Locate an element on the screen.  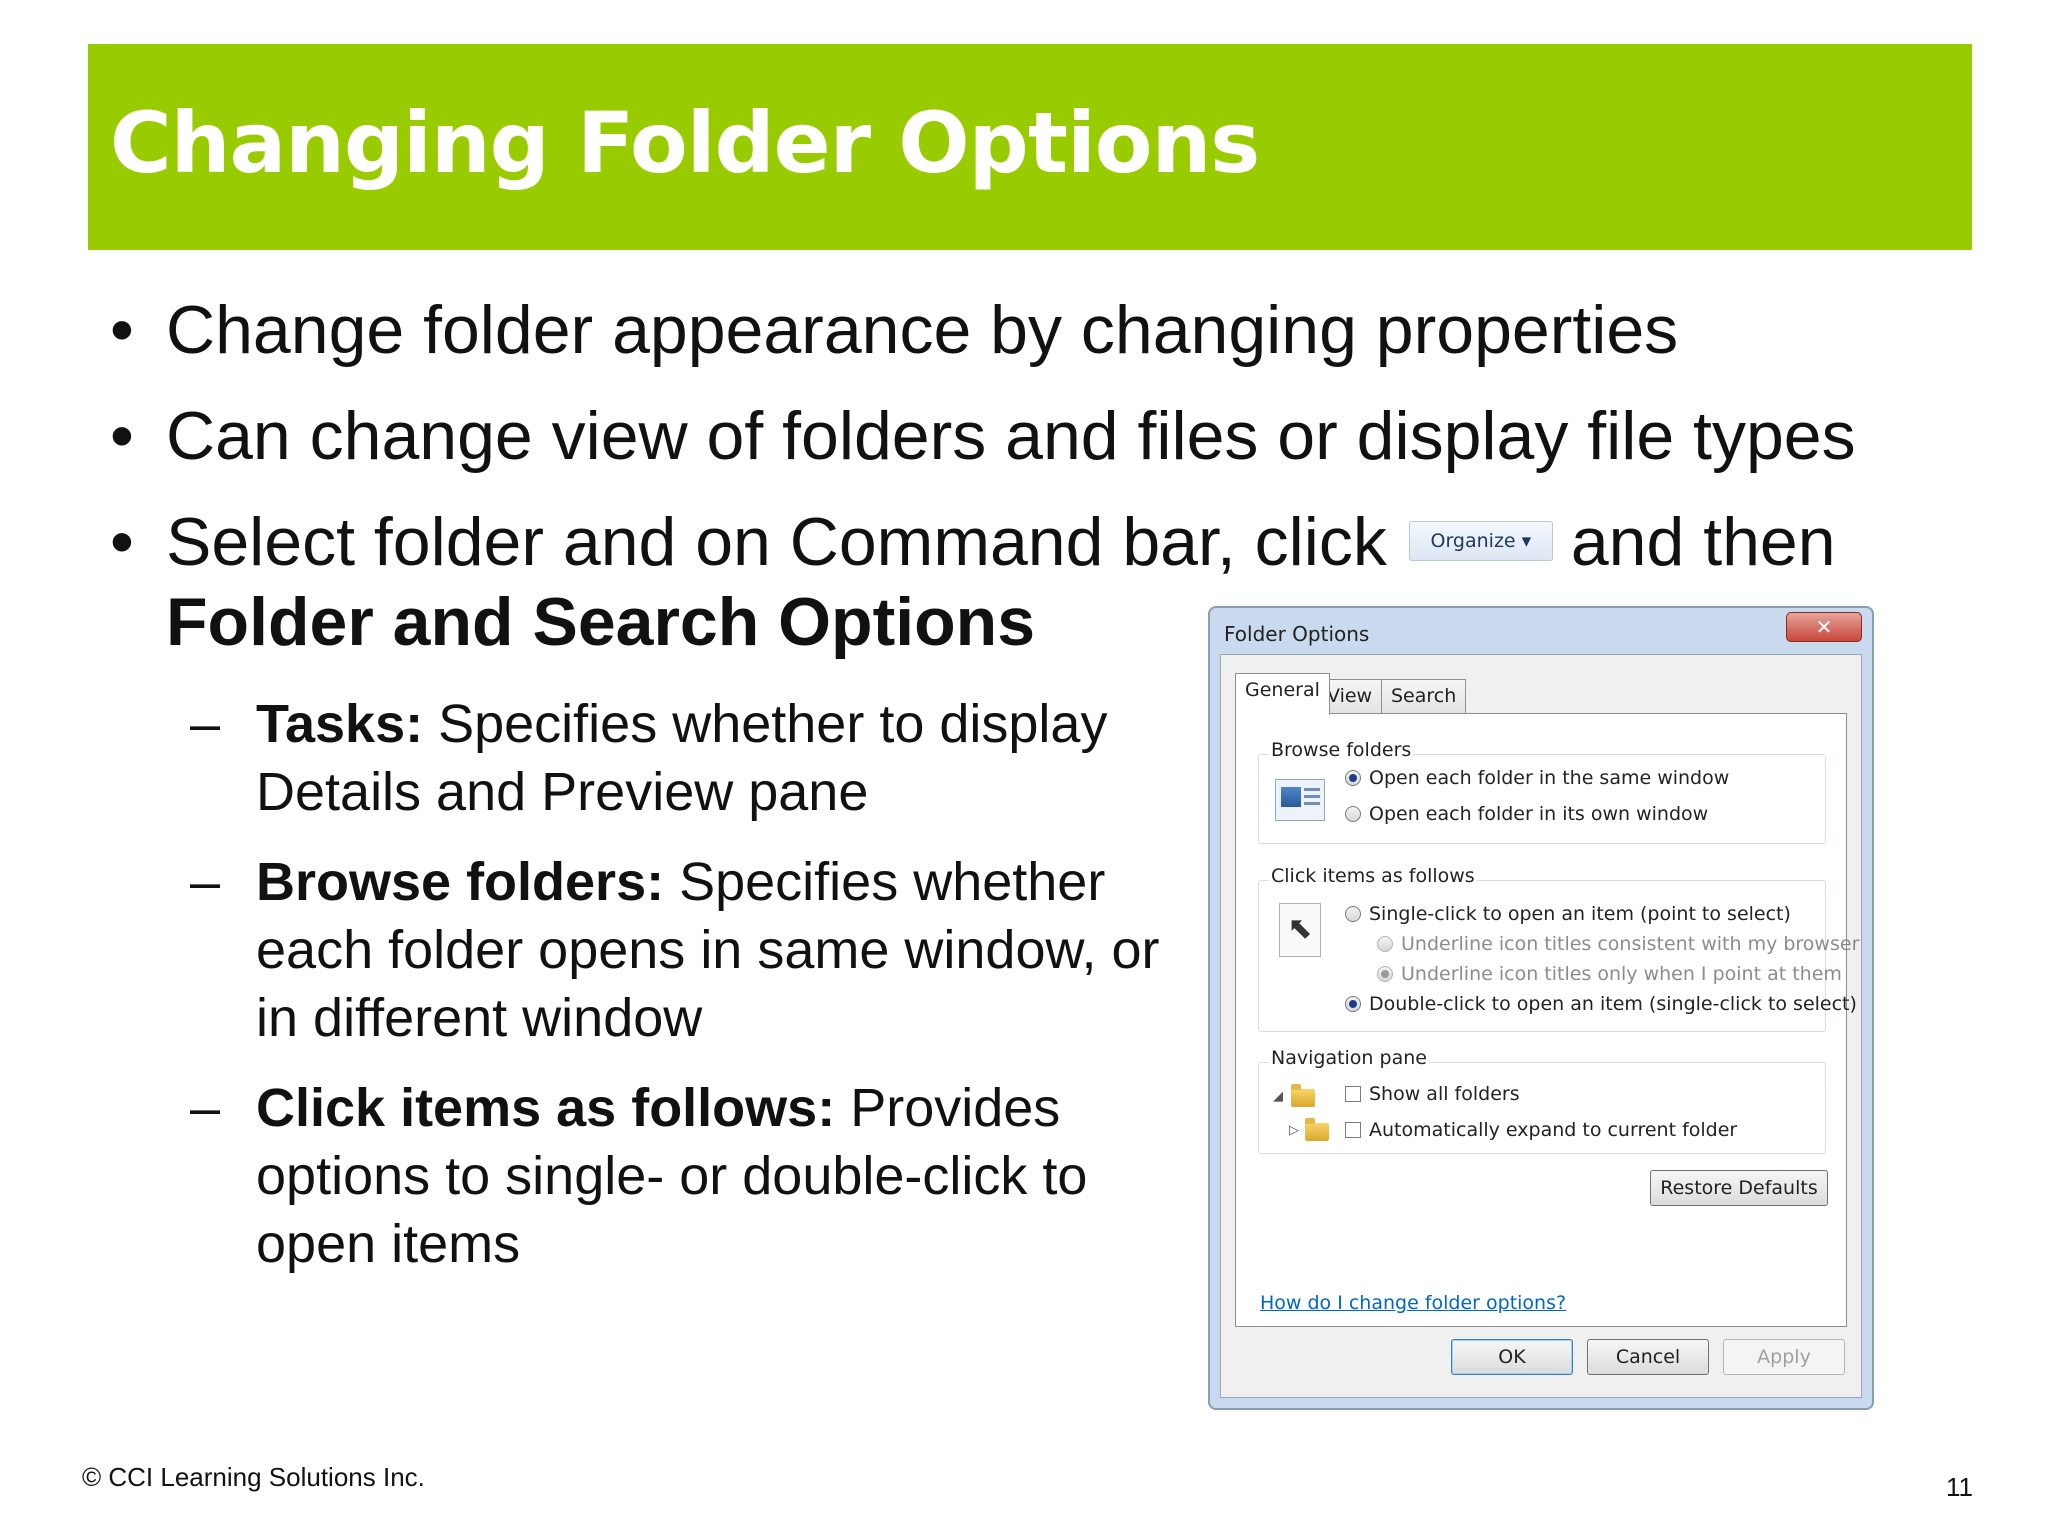
bullet-3-text-after: and then is located at coordinates (1703, 542).